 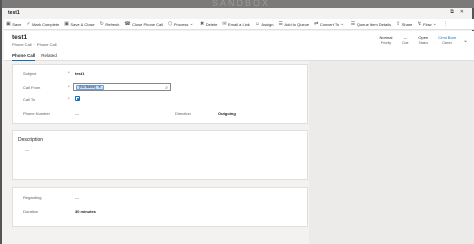 I want to click on save-icon: ▣, so click(x=8, y=24).